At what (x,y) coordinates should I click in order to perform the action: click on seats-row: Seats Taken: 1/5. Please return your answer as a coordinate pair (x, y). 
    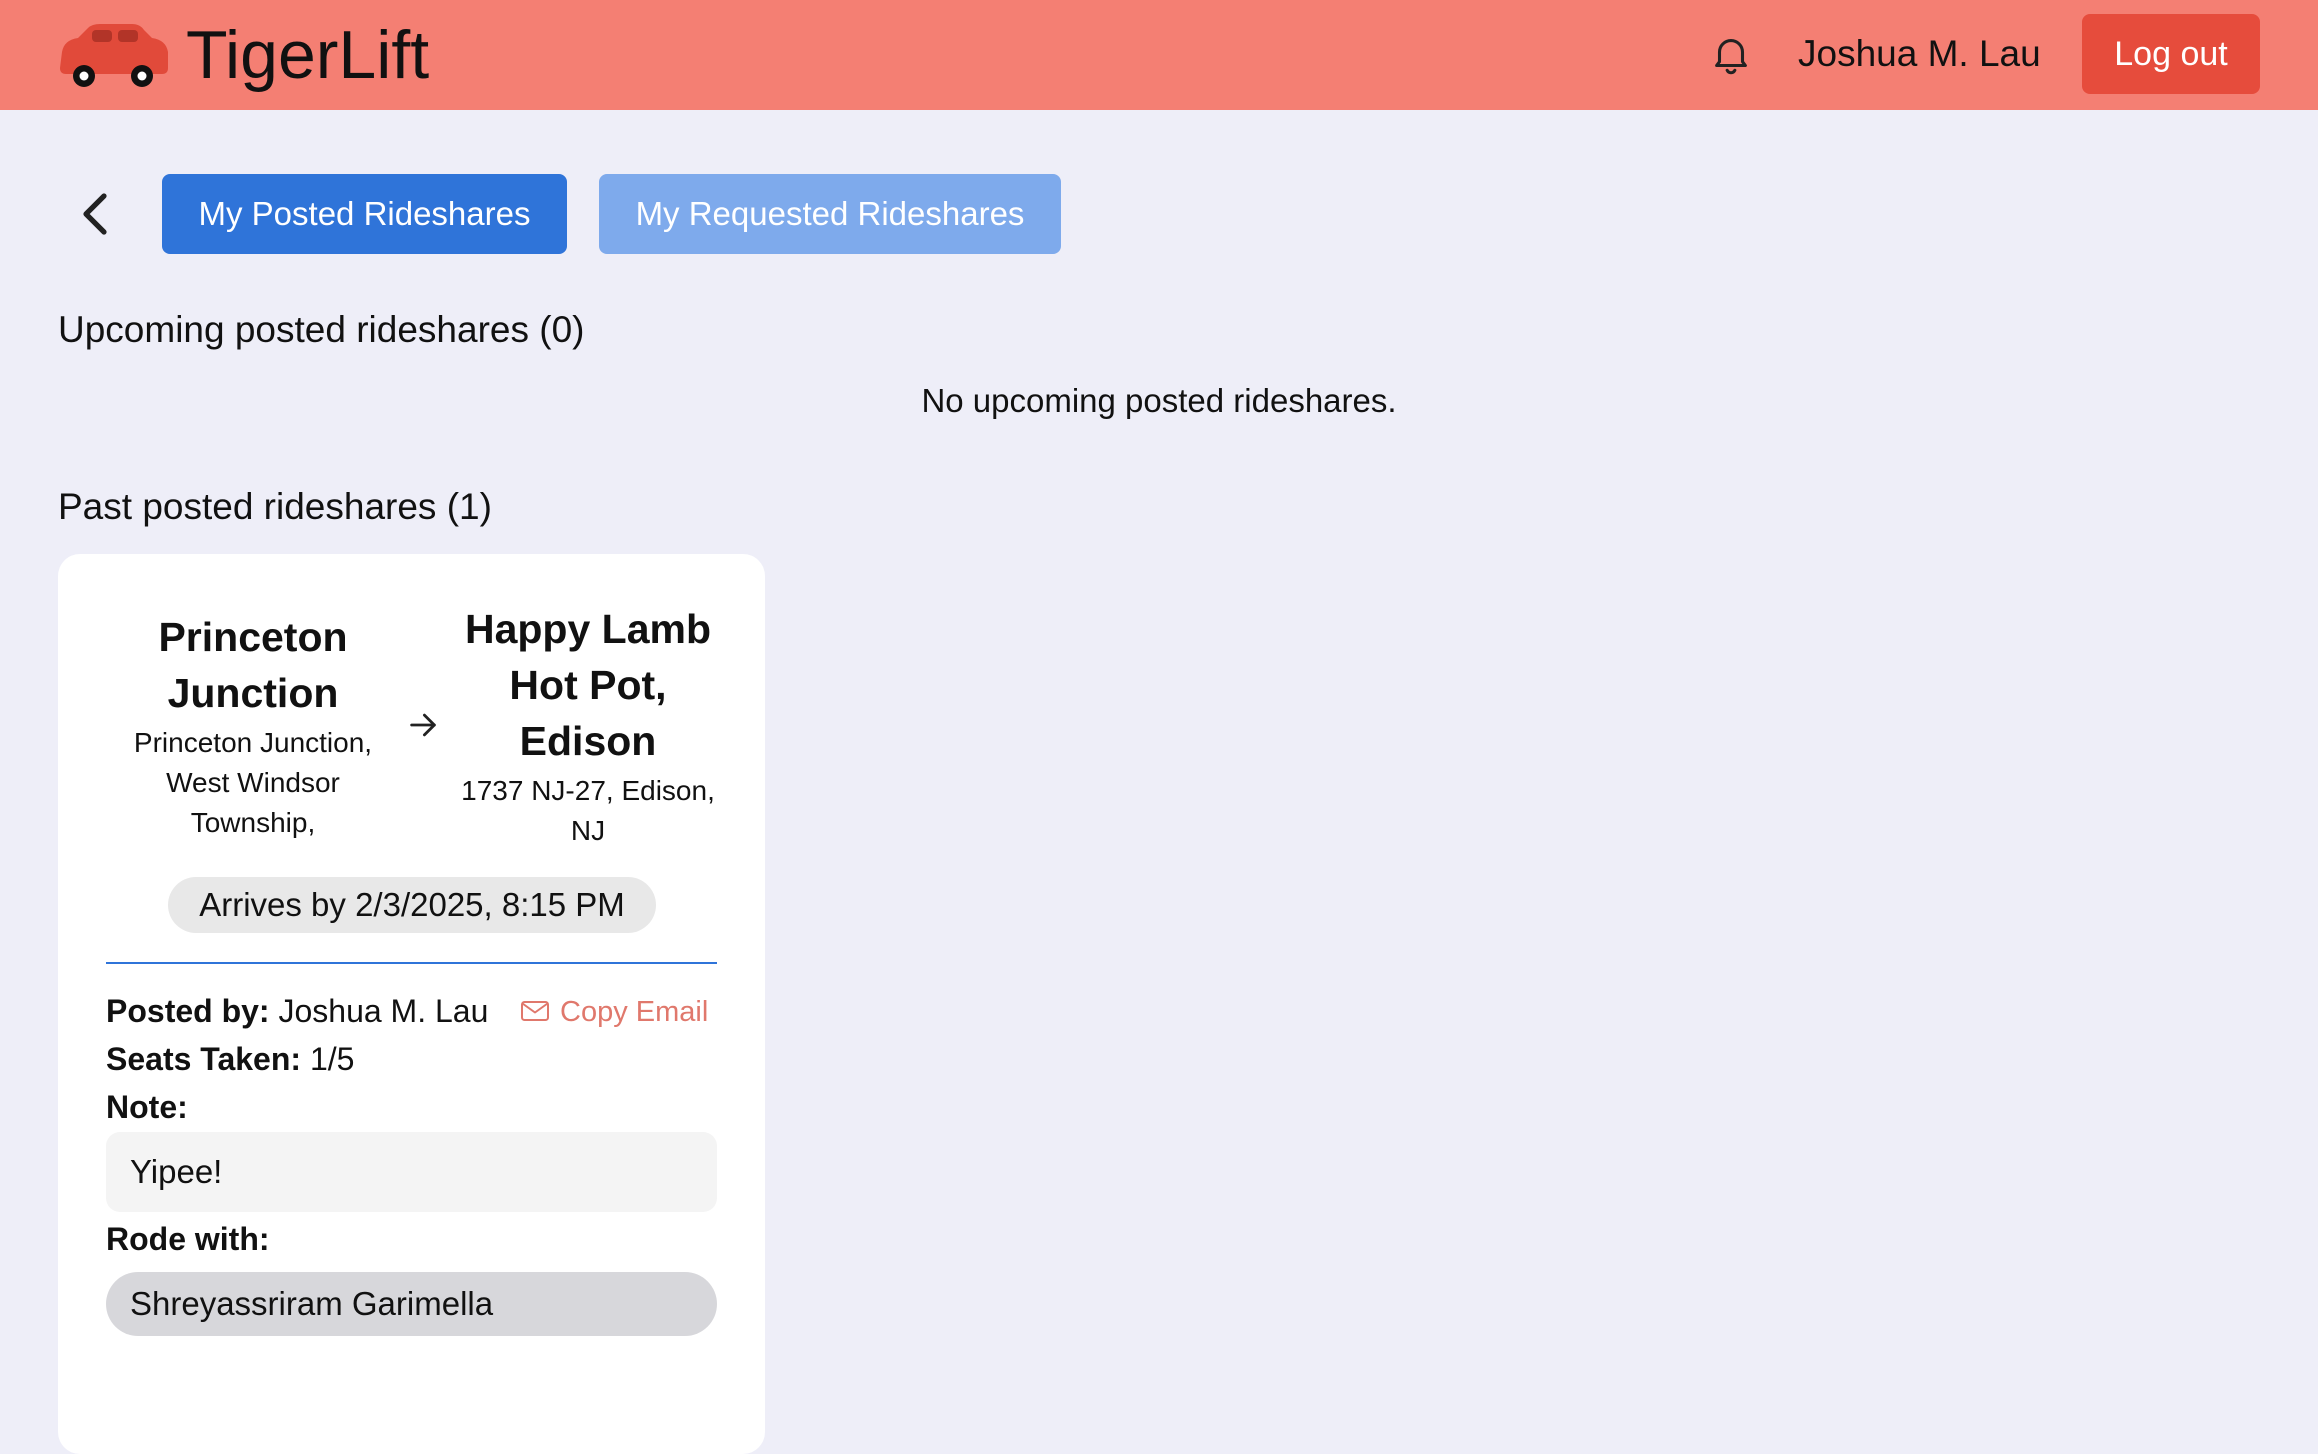
    Looking at the image, I should click on (230, 1059).